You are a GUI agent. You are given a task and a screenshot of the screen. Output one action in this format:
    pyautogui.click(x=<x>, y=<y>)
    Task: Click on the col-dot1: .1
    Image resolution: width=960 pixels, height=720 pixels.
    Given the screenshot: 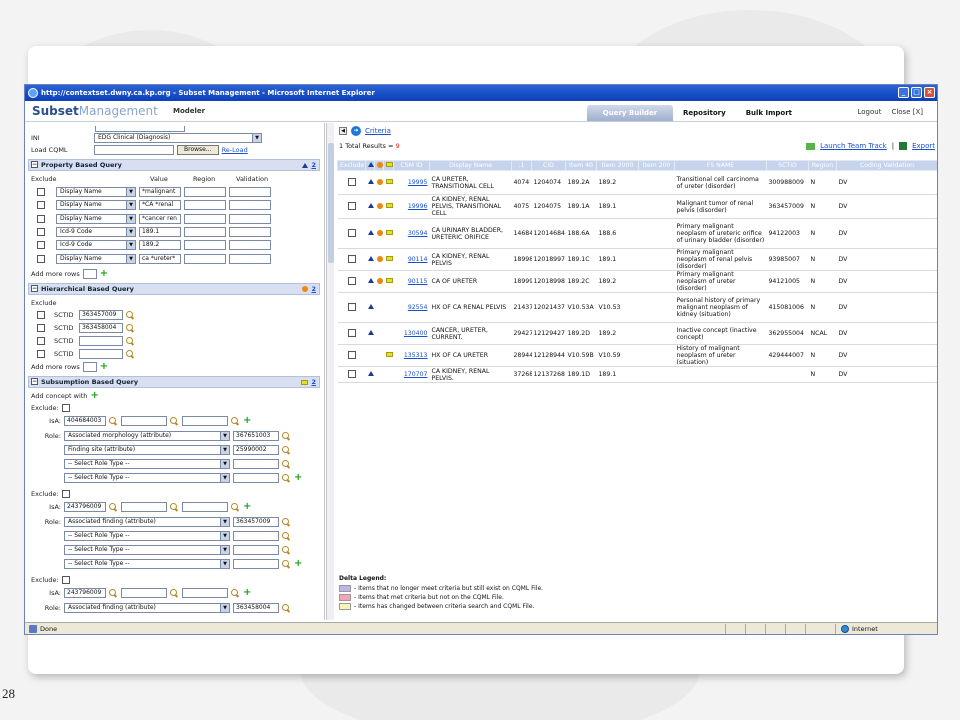 What is the action you would take?
    pyautogui.click(x=521, y=165)
    